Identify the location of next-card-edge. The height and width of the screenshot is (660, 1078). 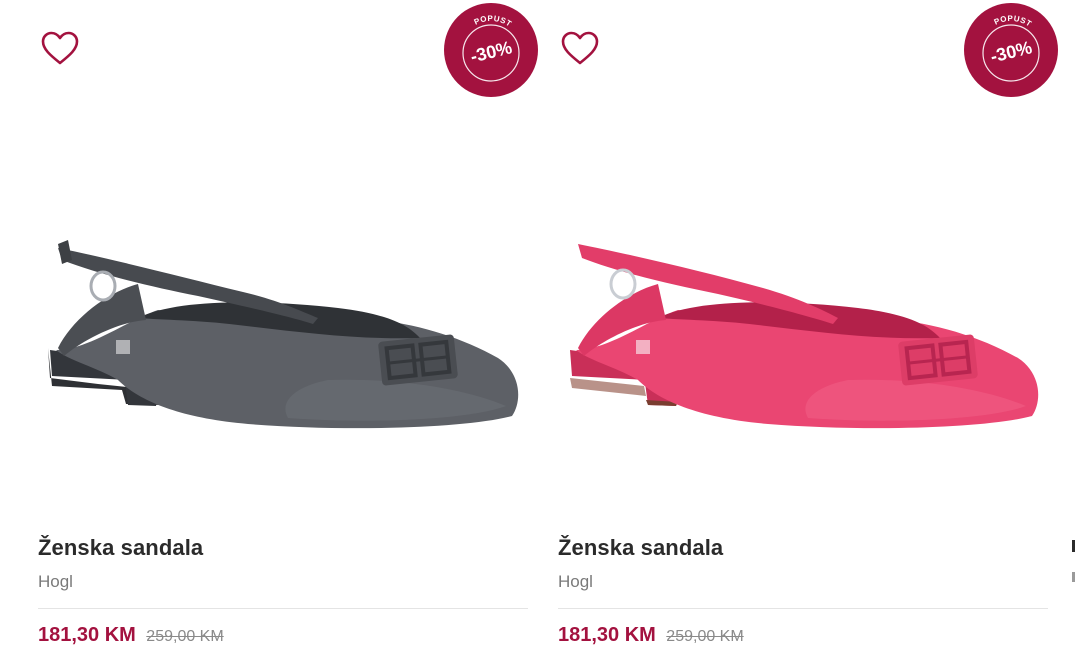
(1075, 570).